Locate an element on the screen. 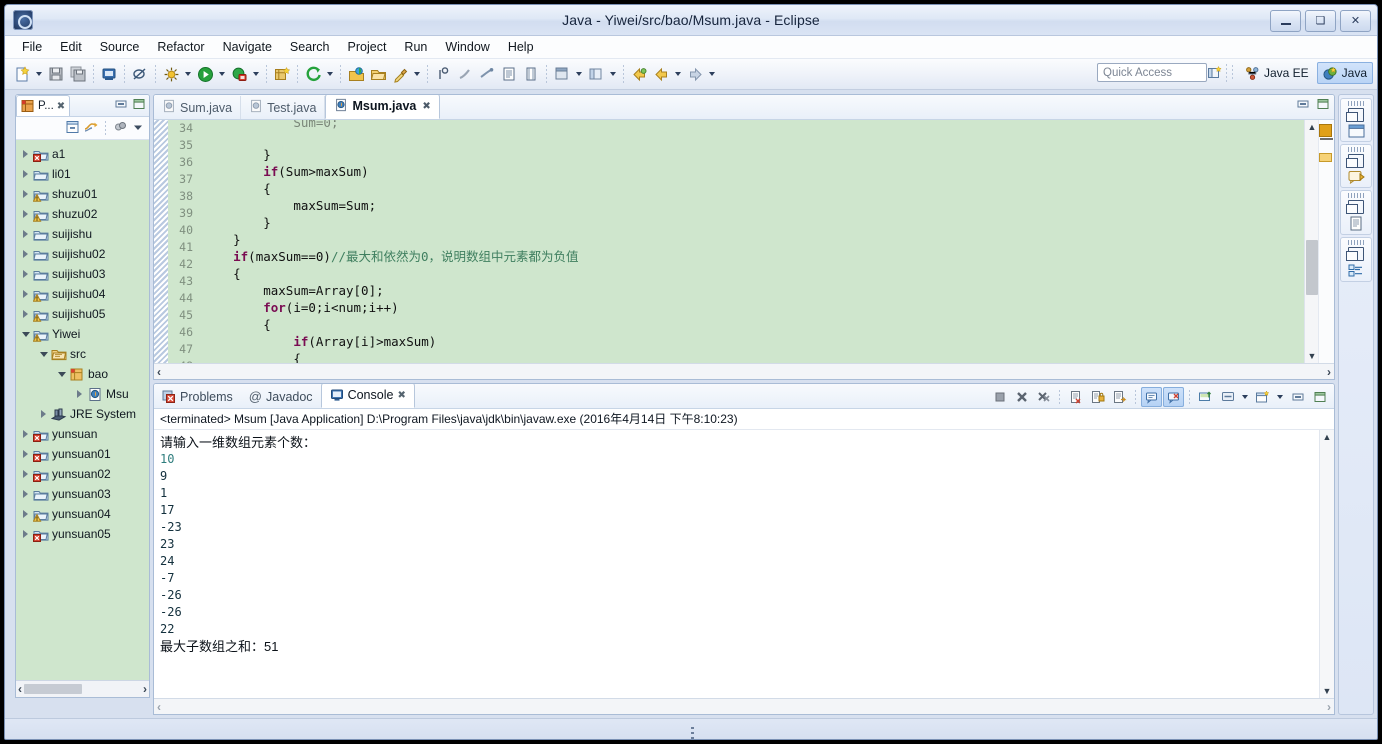  forward-icon is located at coordinates (695, 74).